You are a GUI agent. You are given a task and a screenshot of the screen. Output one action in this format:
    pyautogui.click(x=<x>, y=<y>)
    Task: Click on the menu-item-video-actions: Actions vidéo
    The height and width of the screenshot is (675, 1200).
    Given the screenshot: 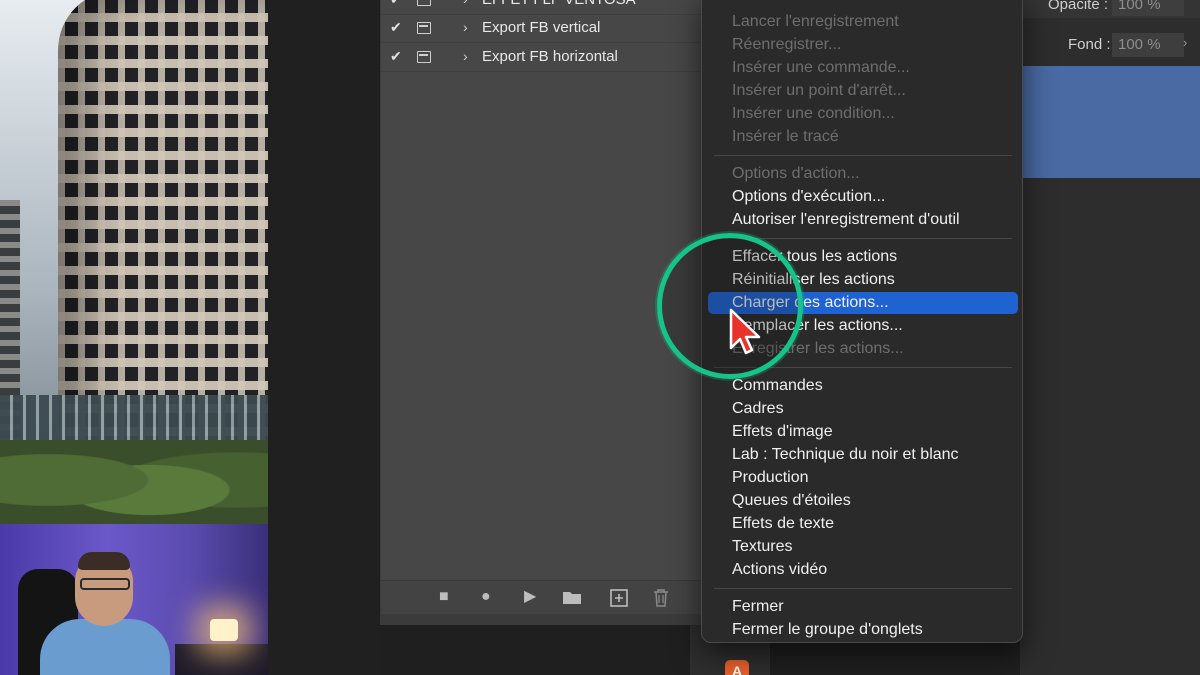 What is the action you would take?
    pyautogui.click(x=779, y=572)
    